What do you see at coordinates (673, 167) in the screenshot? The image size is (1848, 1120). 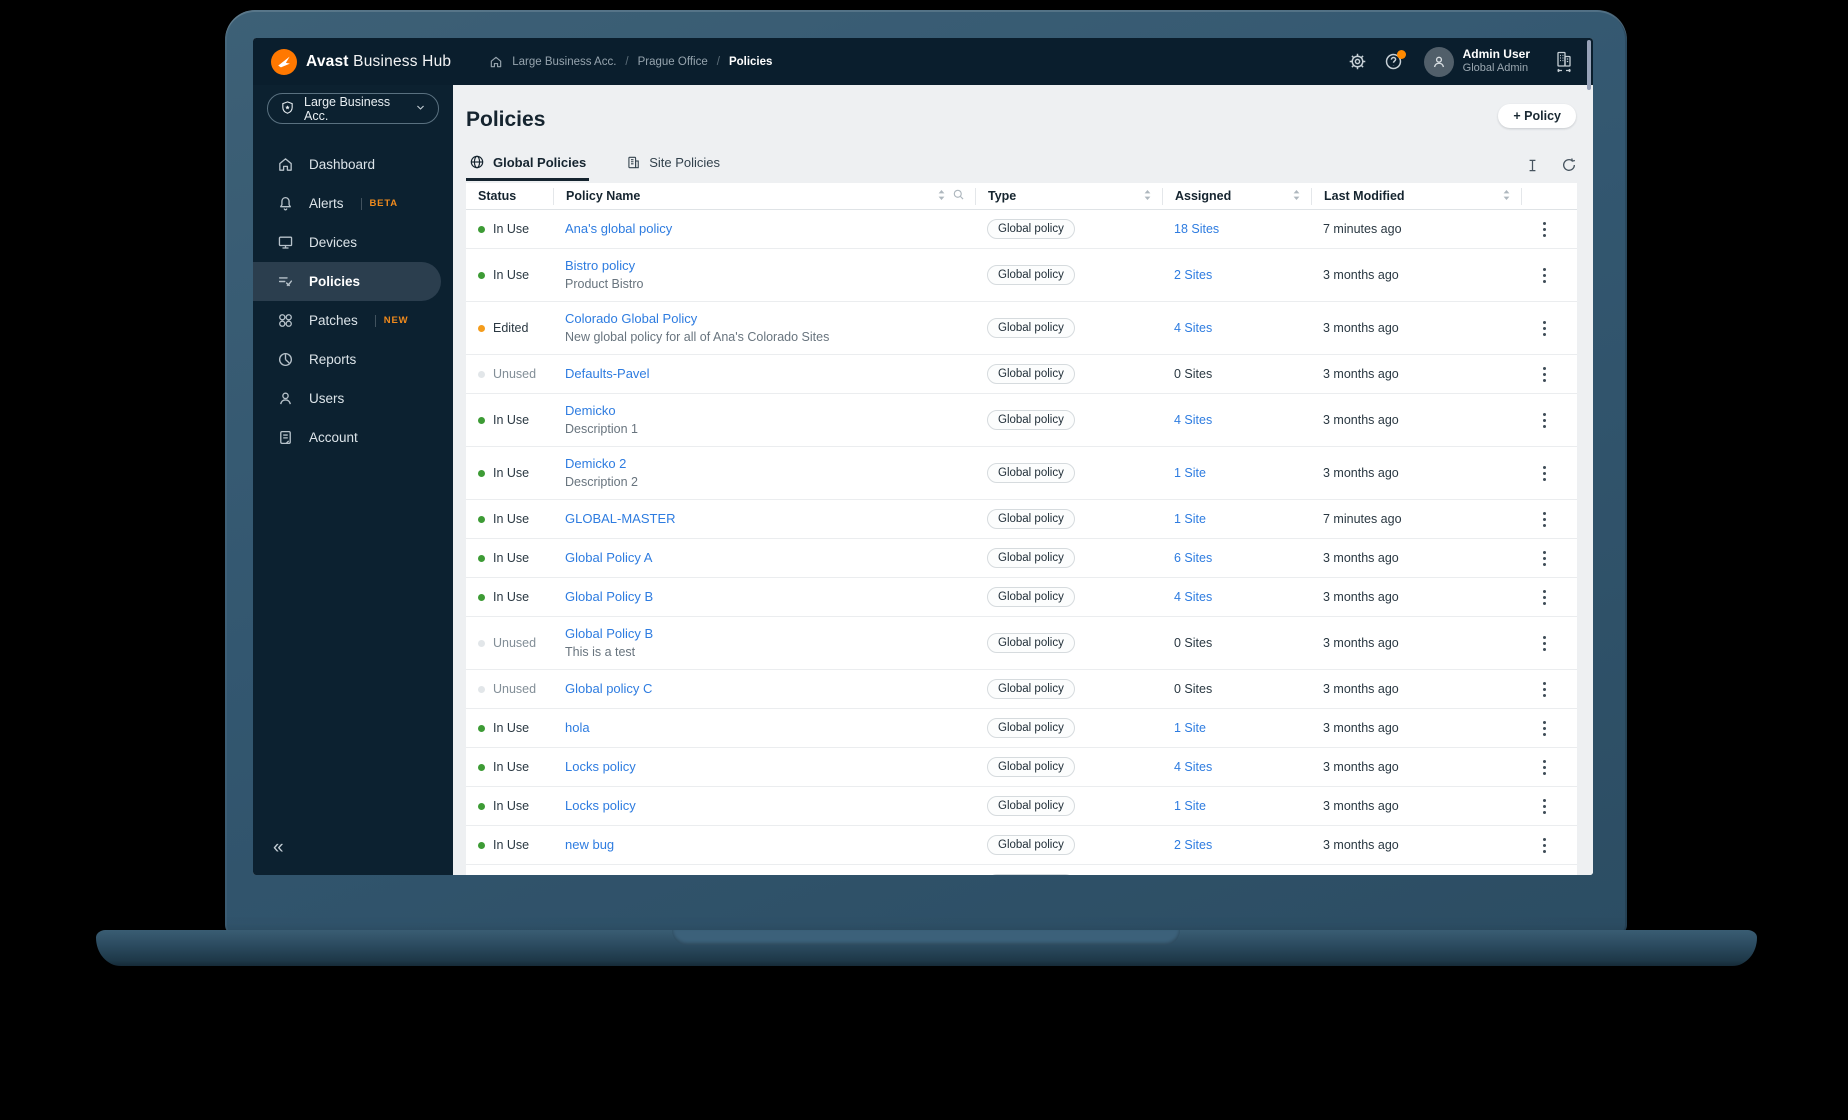 I see `tab-site-policies: Site Policies` at bounding box center [673, 167].